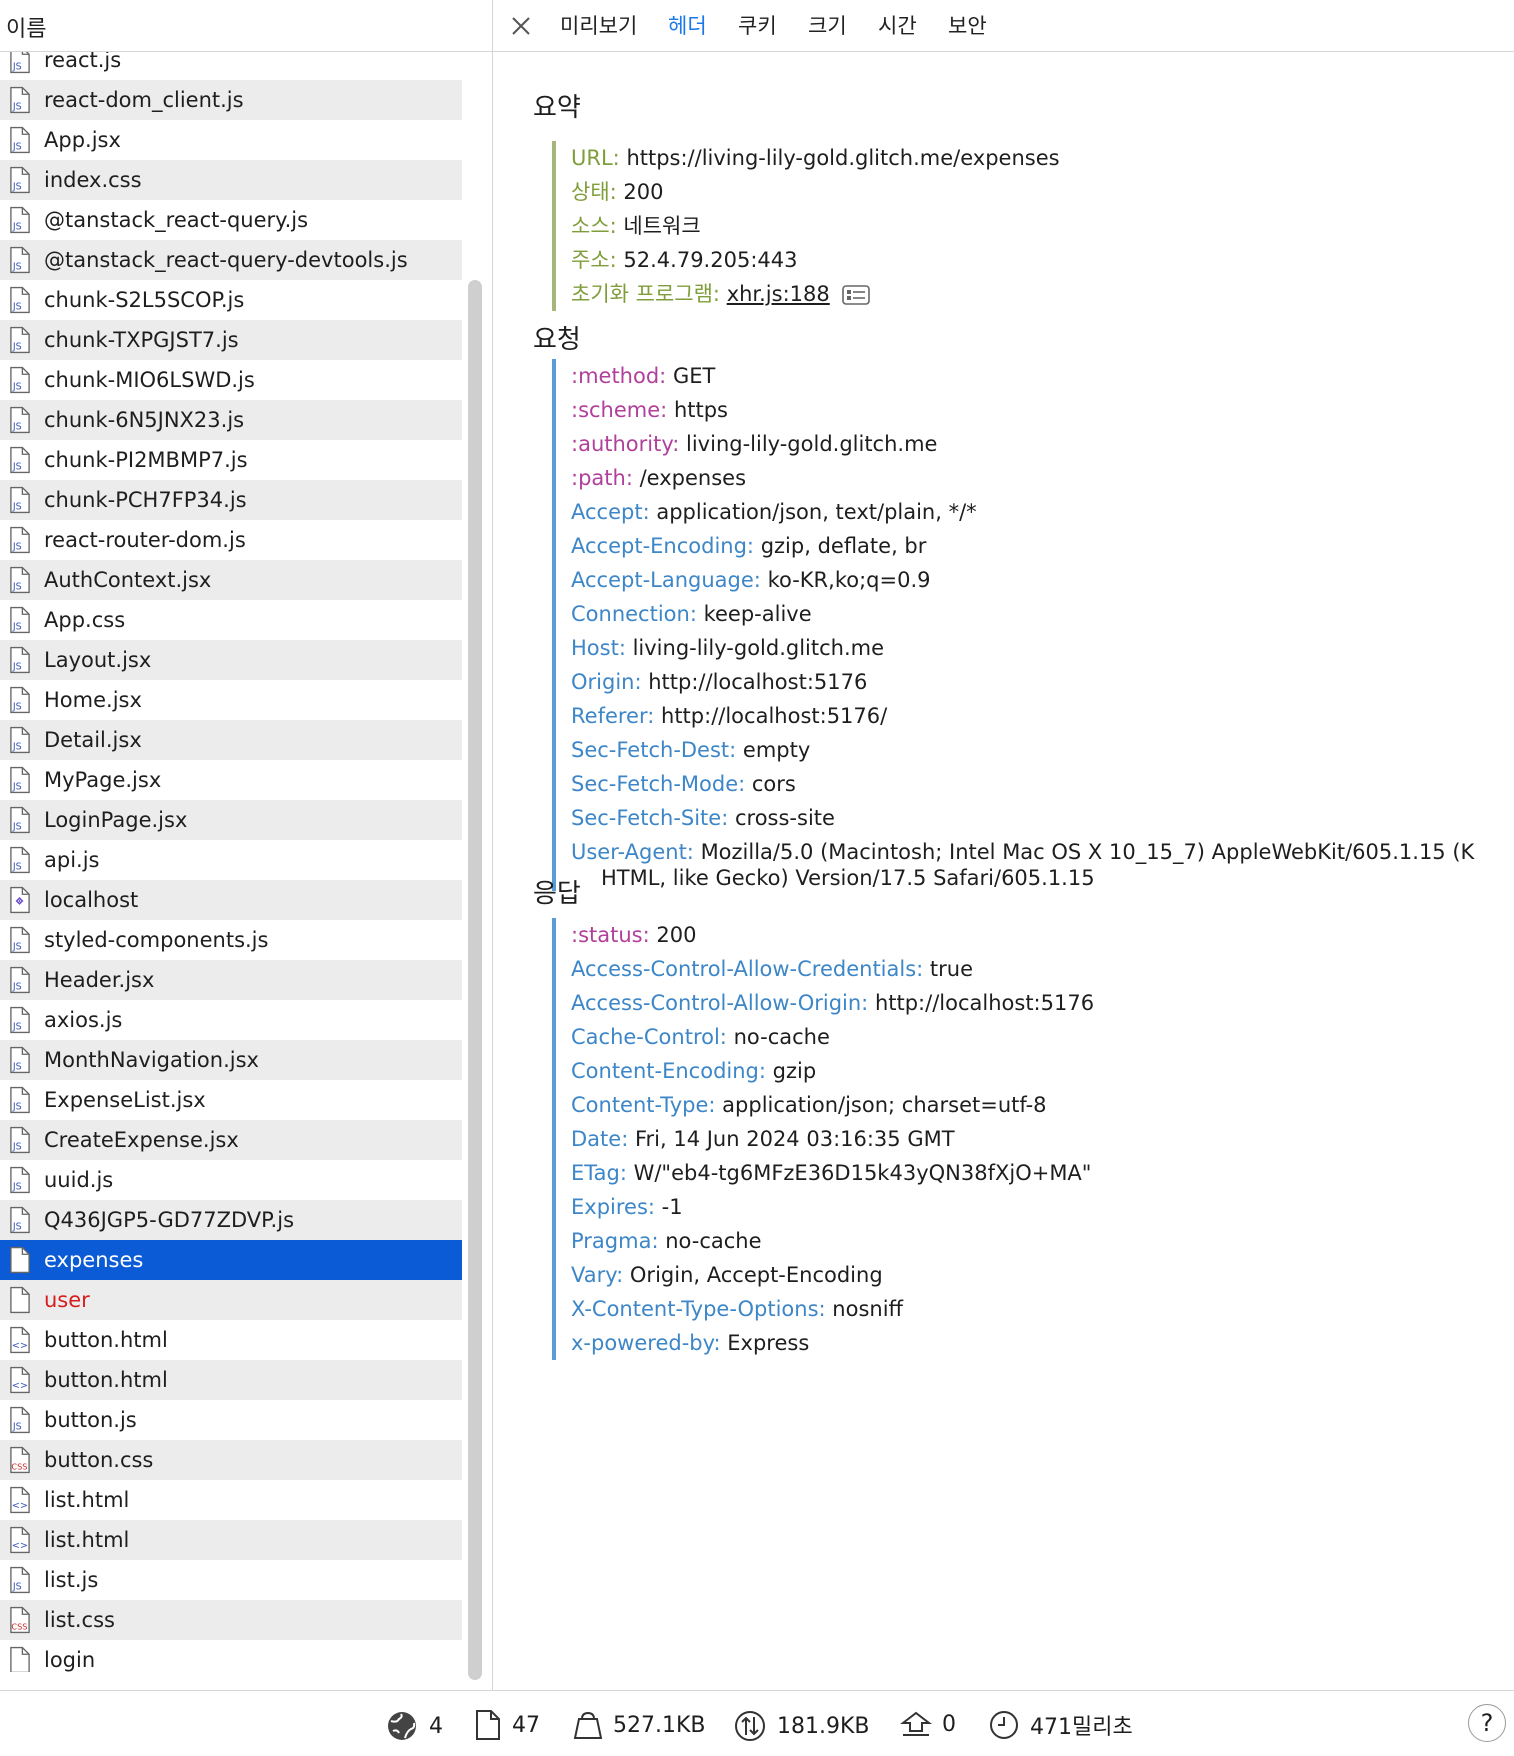 This screenshot has height=1756, width=1514. I want to click on resource-row: JS uuid.js, so click(231, 1180).